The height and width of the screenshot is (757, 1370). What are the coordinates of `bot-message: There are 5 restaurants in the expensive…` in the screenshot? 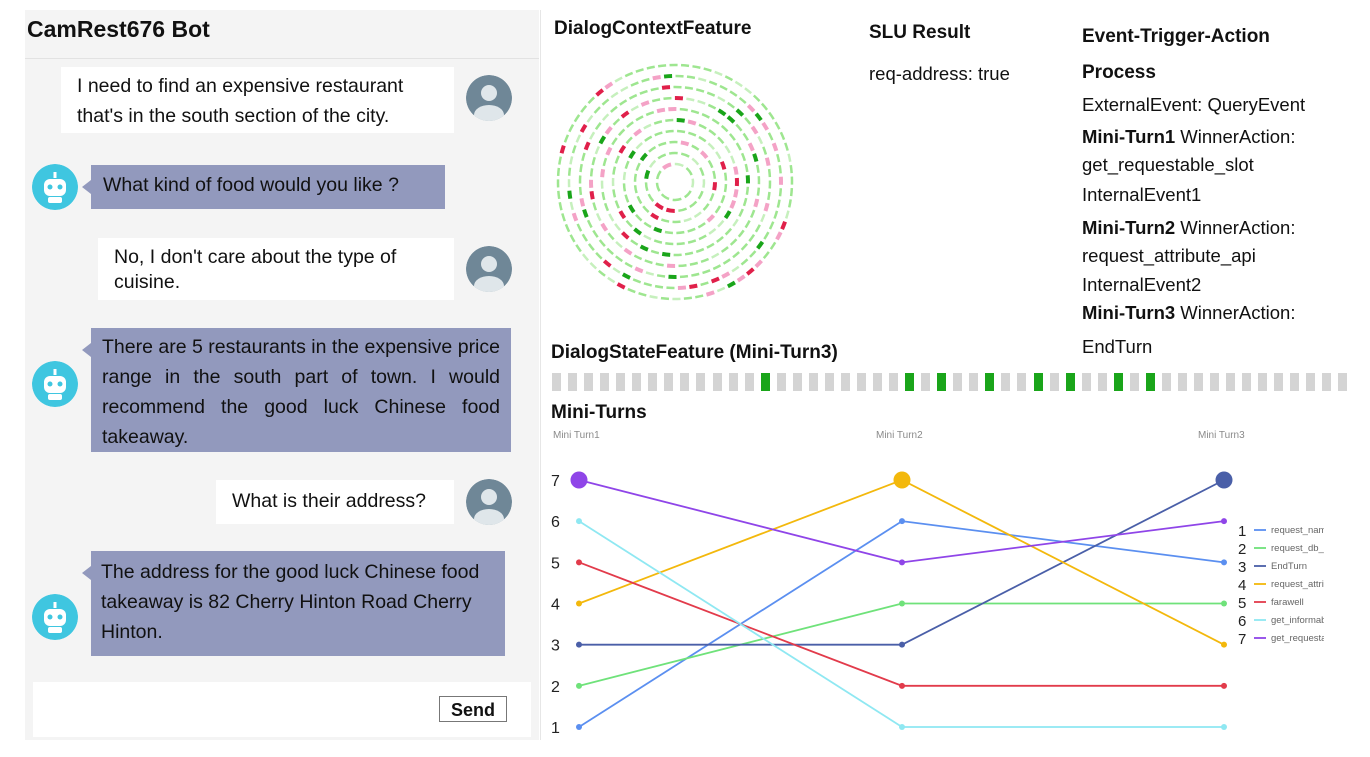 It's located at (296, 390).